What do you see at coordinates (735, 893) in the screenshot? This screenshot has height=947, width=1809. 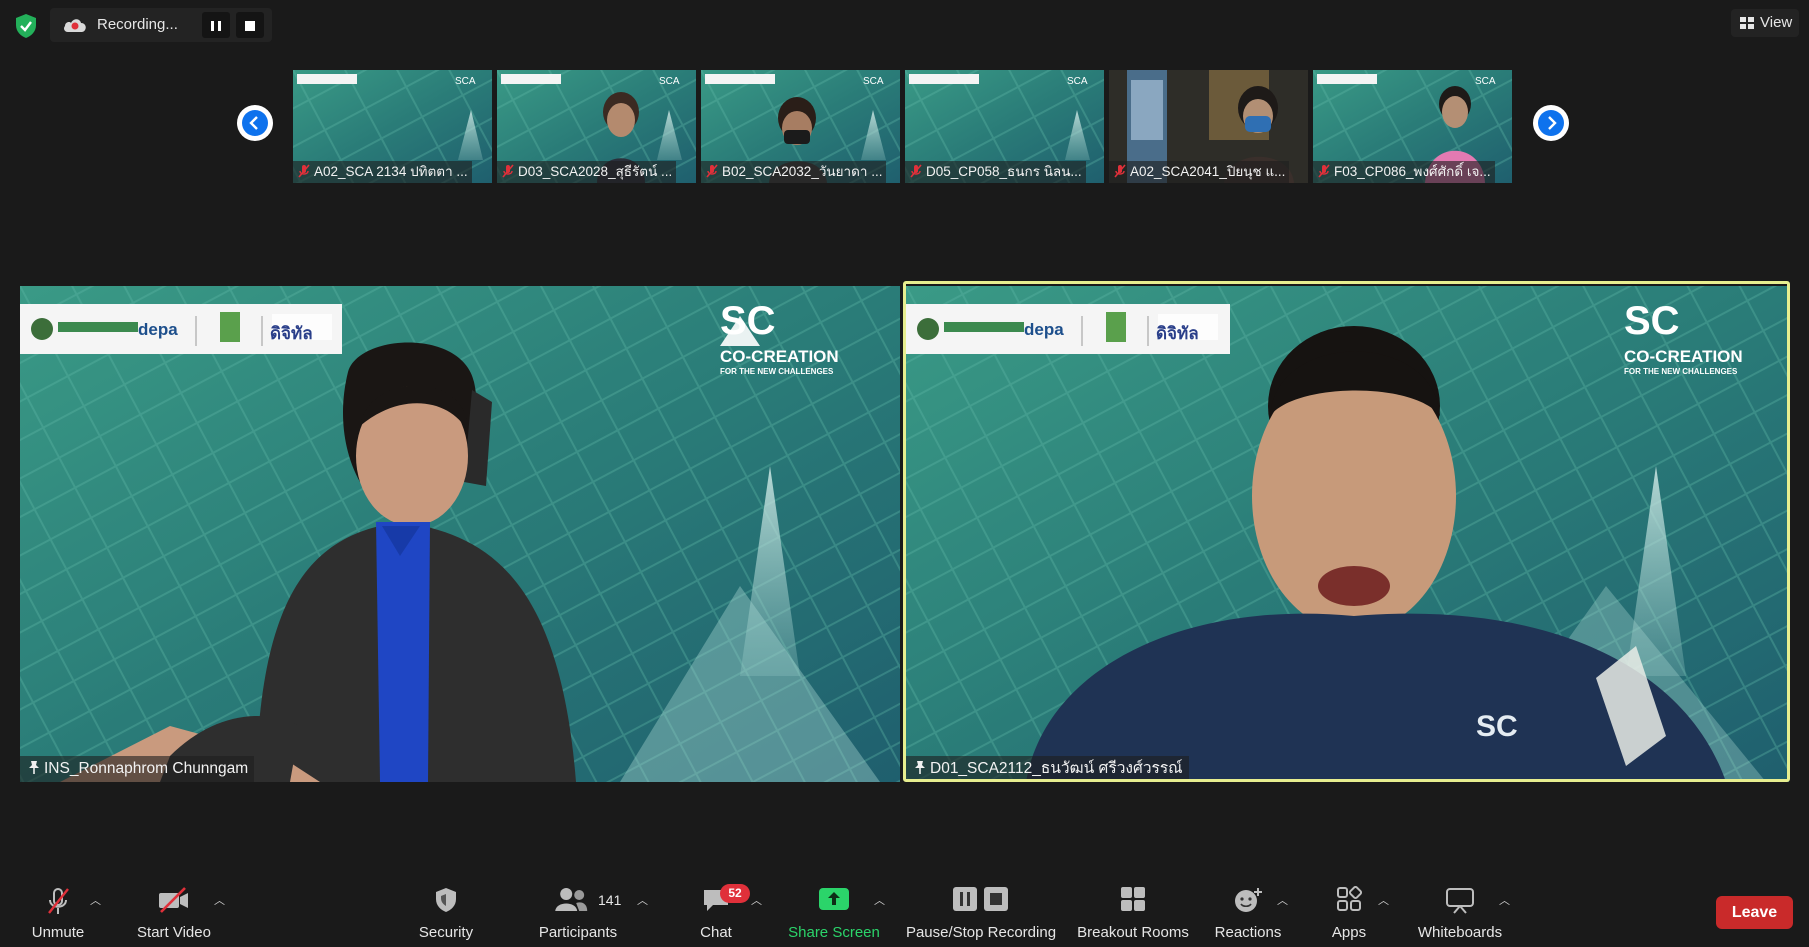 I see `chat-unread-badge: 52` at bounding box center [735, 893].